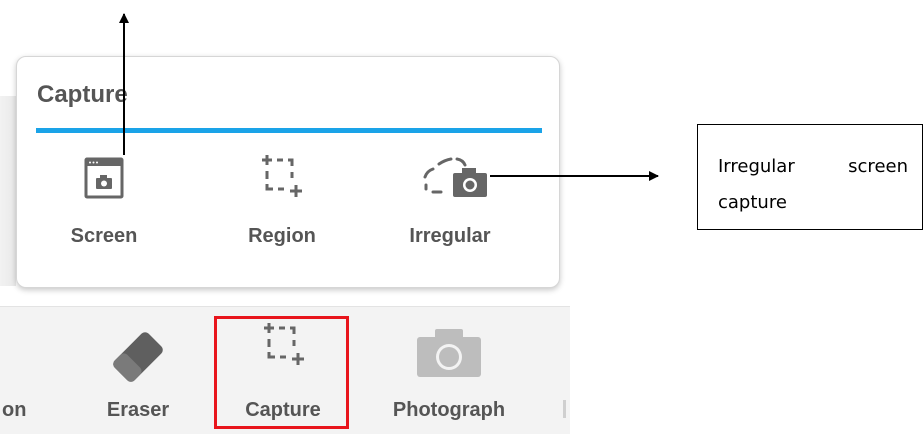 This screenshot has width=923, height=434. What do you see at coordinates (138, 410) in the screenshot?
I see `toolbar-item-eraser-label: Eraser` at bounding box center [138, 410].